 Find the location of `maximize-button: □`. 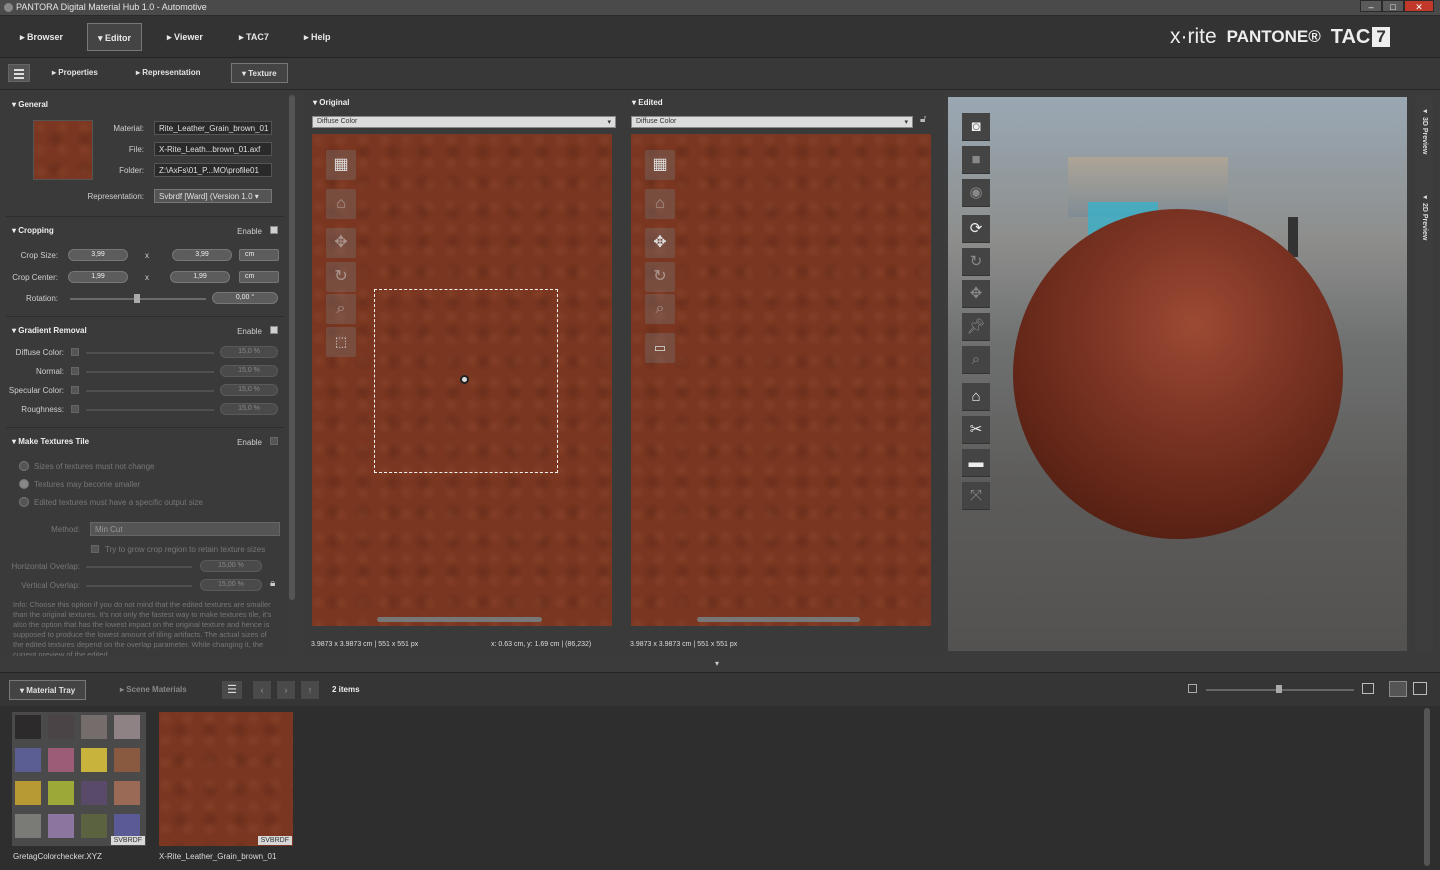

maximize-button: □ is located at coordinates (1393, 6).